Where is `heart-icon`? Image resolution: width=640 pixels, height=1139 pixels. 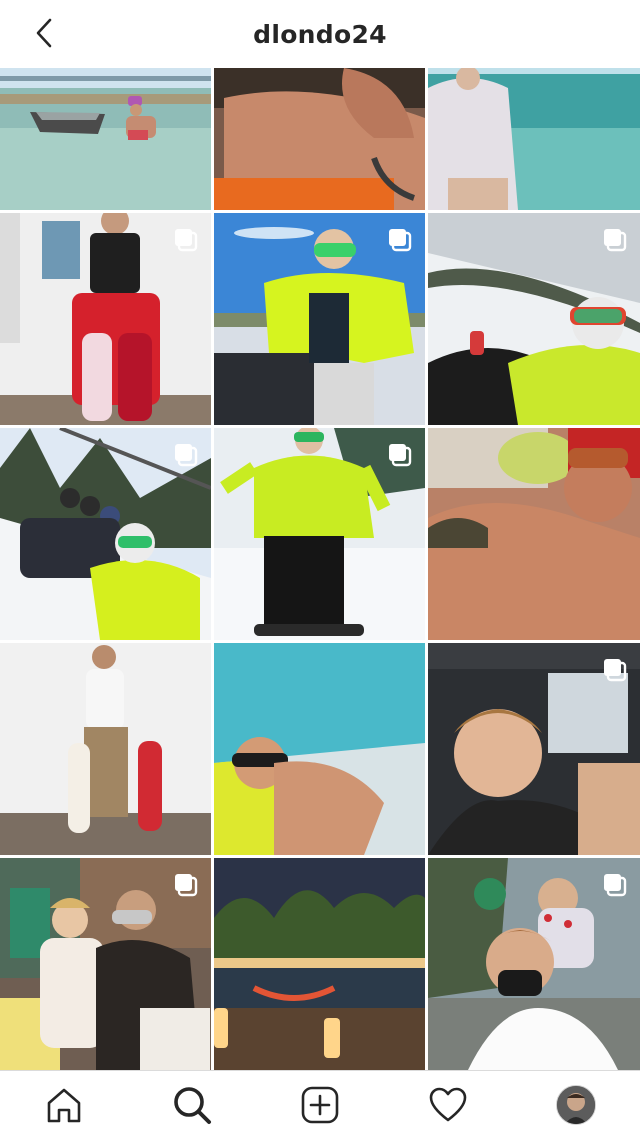 heart-icon is located at coordinates (448, 1104).